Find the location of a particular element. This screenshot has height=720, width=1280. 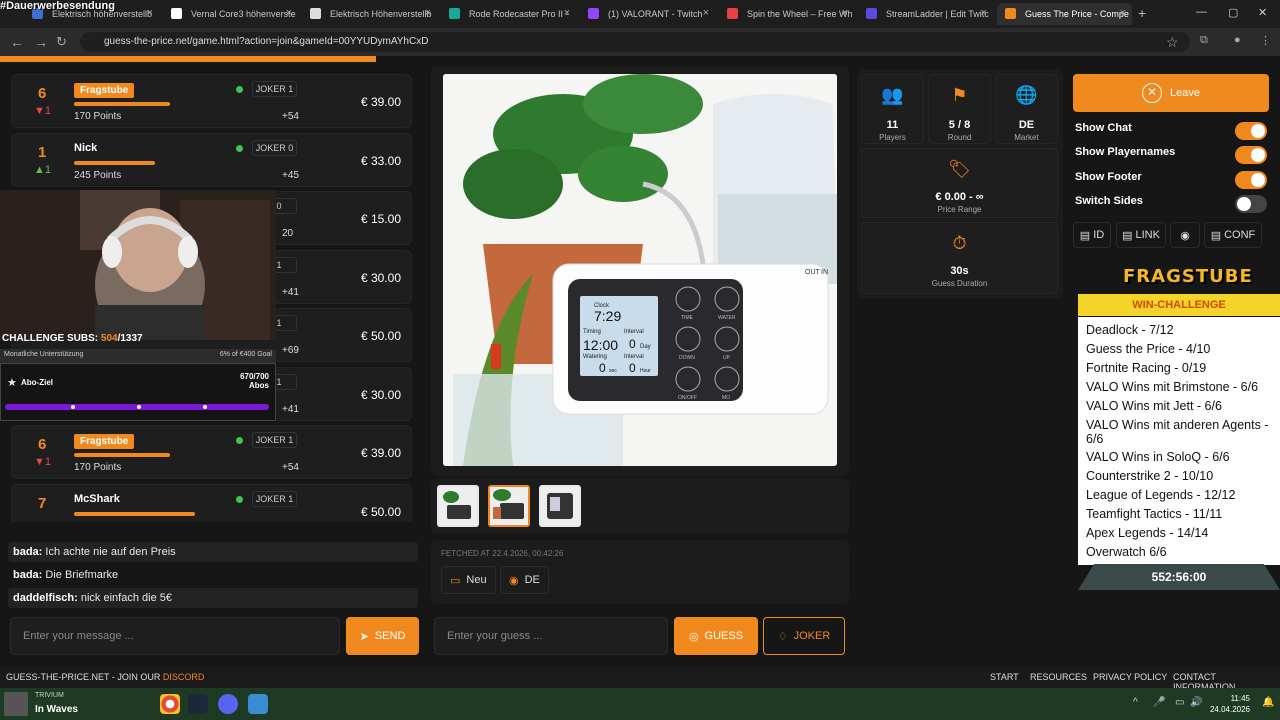

online-status-icon is located at coordinates (239, 499).